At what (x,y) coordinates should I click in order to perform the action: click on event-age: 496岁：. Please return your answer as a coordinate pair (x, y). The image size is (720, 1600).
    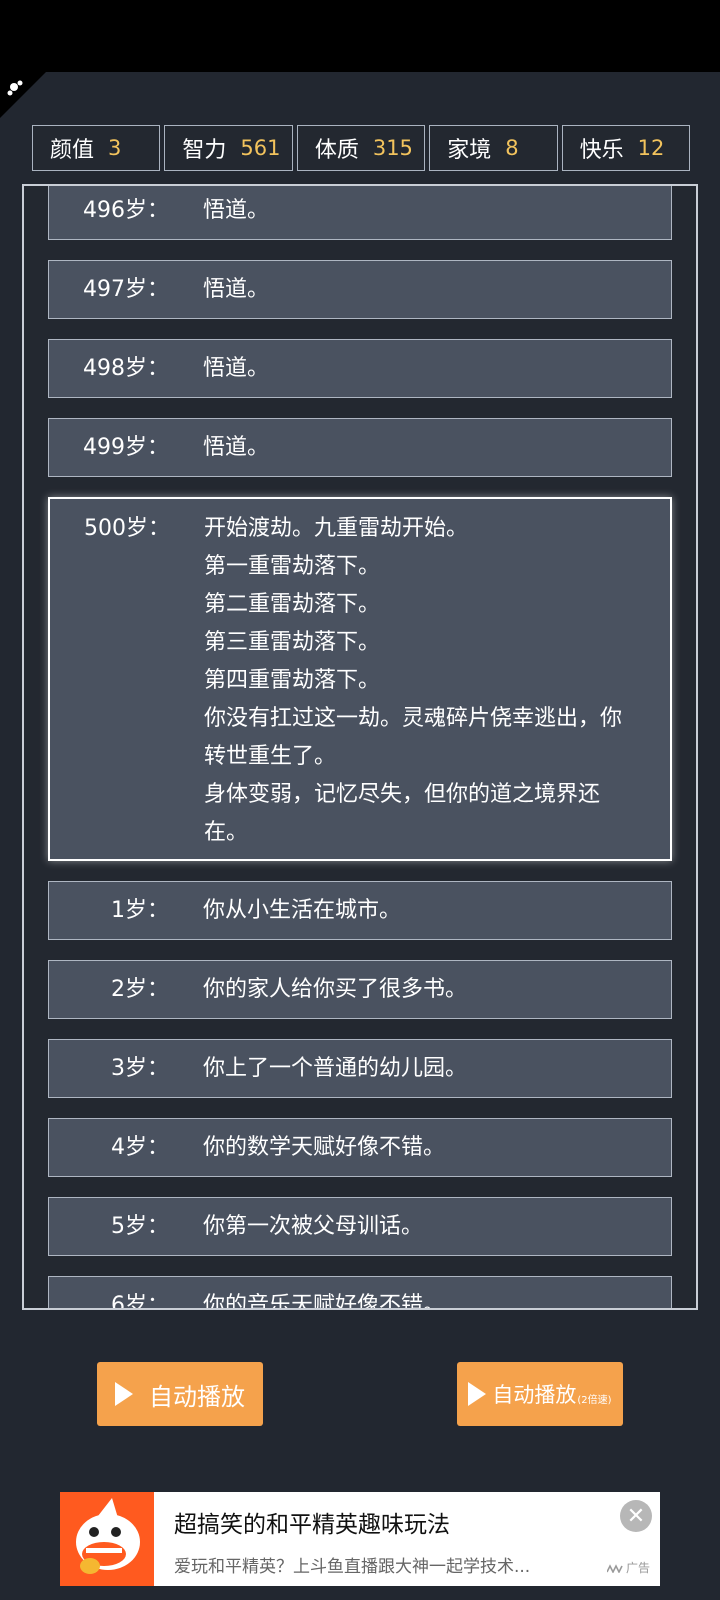
    Looking at the image, I should click on (126, 210).